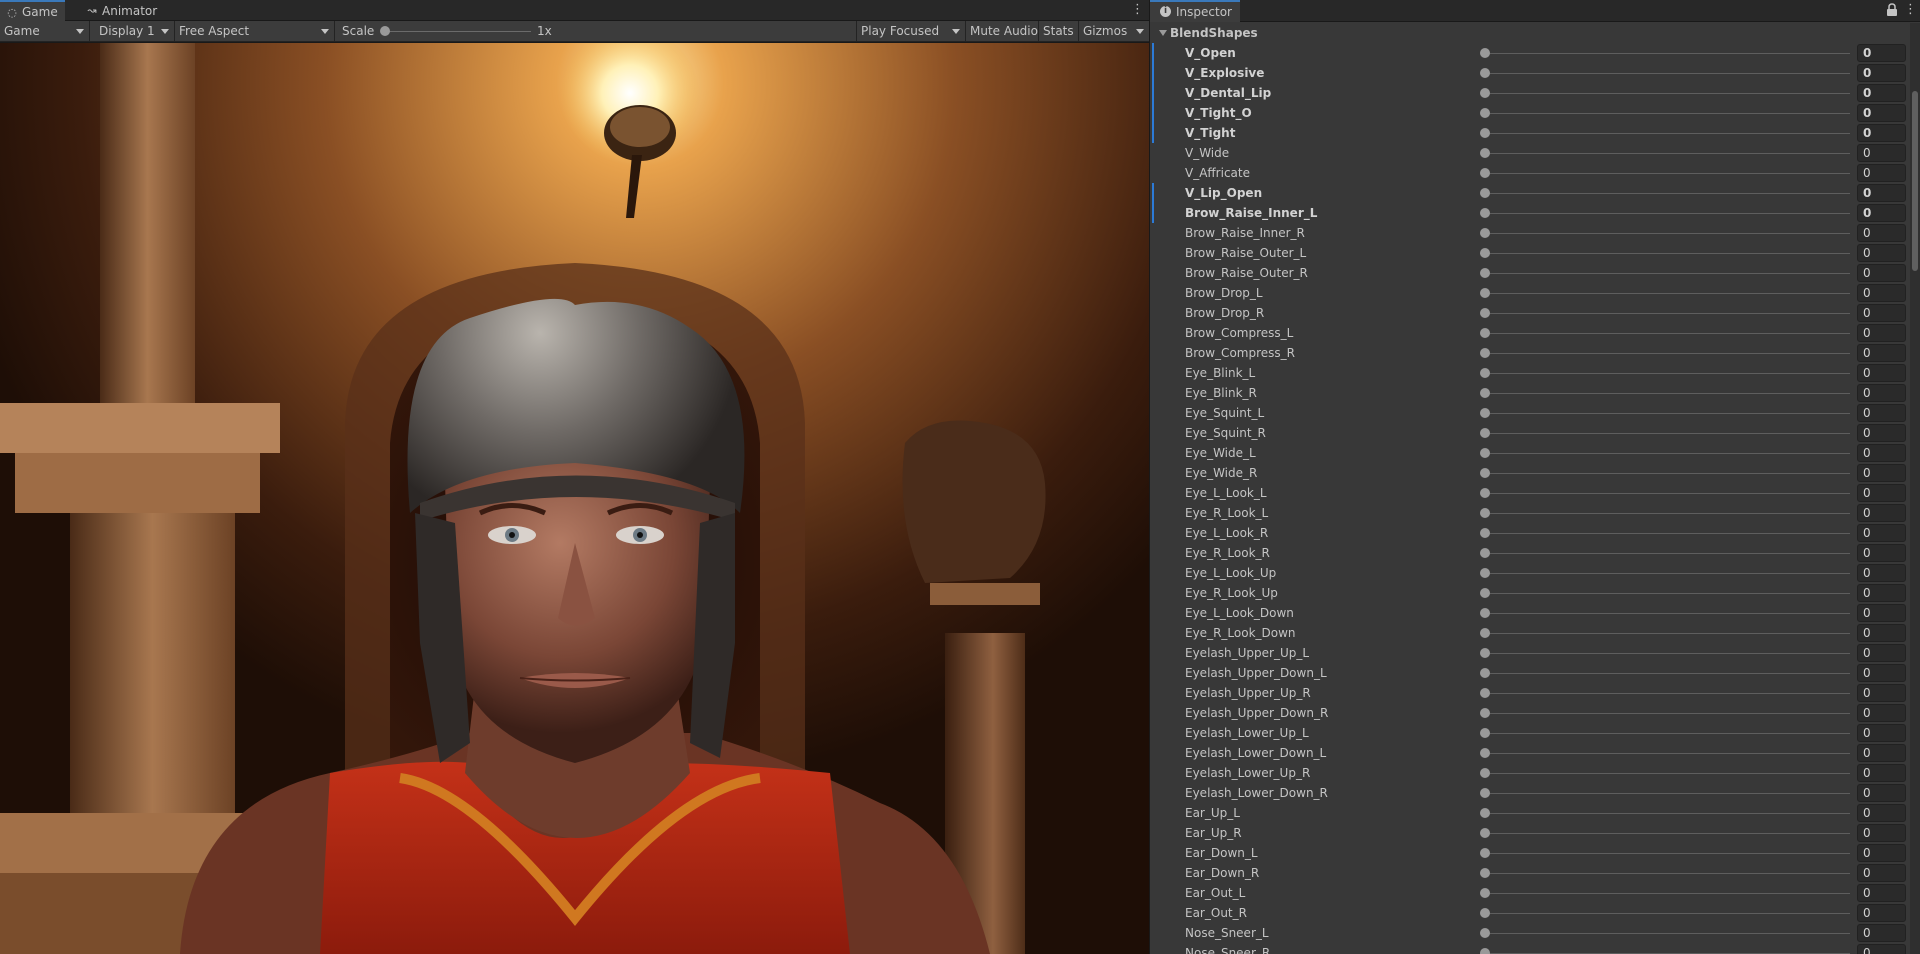 The height and width of the screenshot is (954, 1920). Describe the element at coordinates (385, 31) in the screenshot. I see `scale-slider-handle` at that location.